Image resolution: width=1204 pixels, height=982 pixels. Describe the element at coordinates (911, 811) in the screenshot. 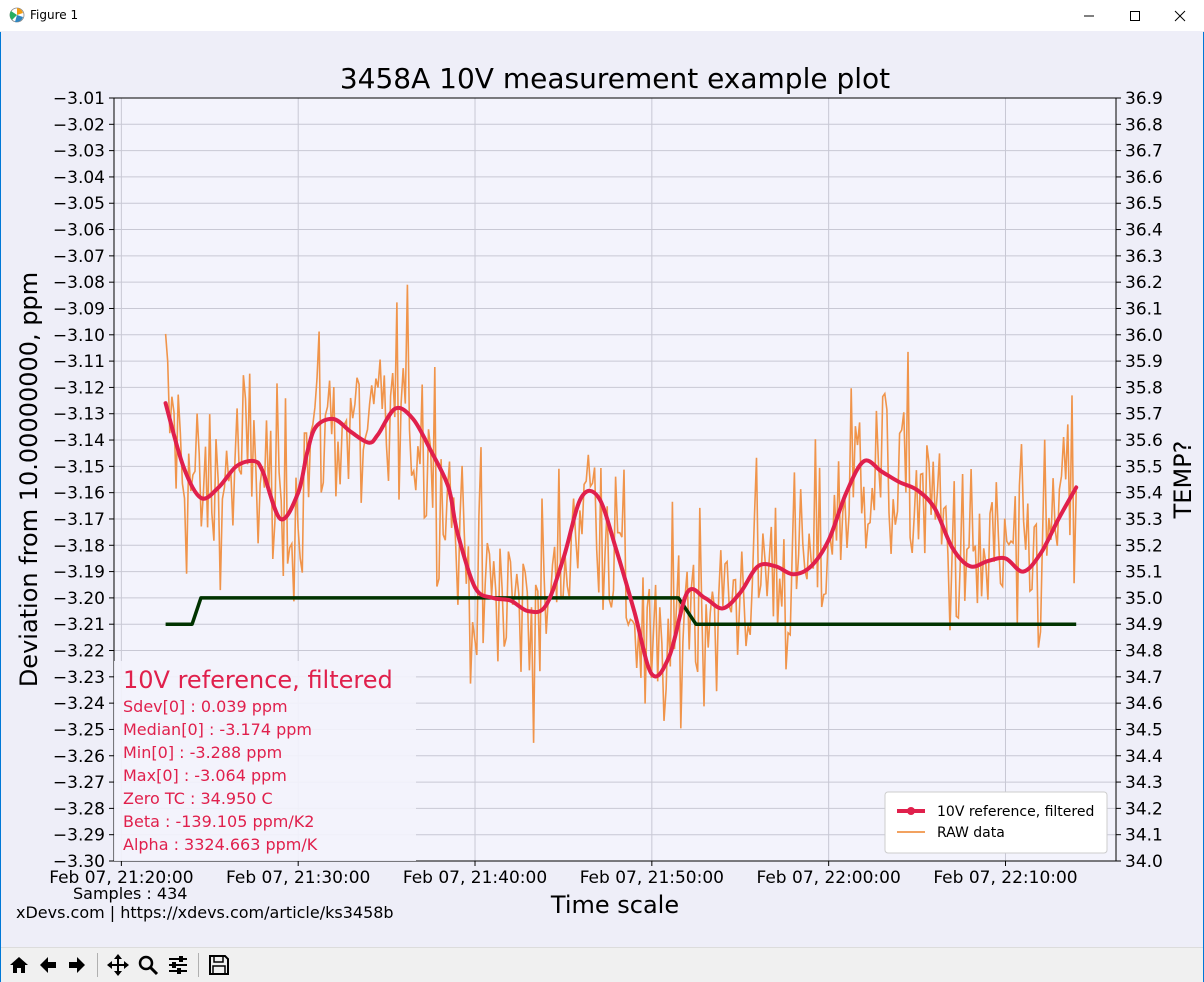

I see `legend-marker` at that location.